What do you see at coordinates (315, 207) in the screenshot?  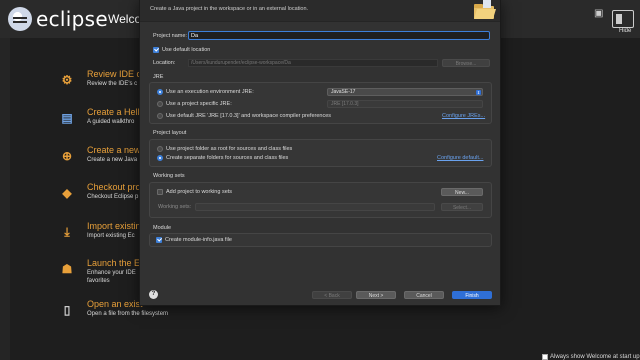 I see `working-sets-combo` at bounding box center [315, 207].